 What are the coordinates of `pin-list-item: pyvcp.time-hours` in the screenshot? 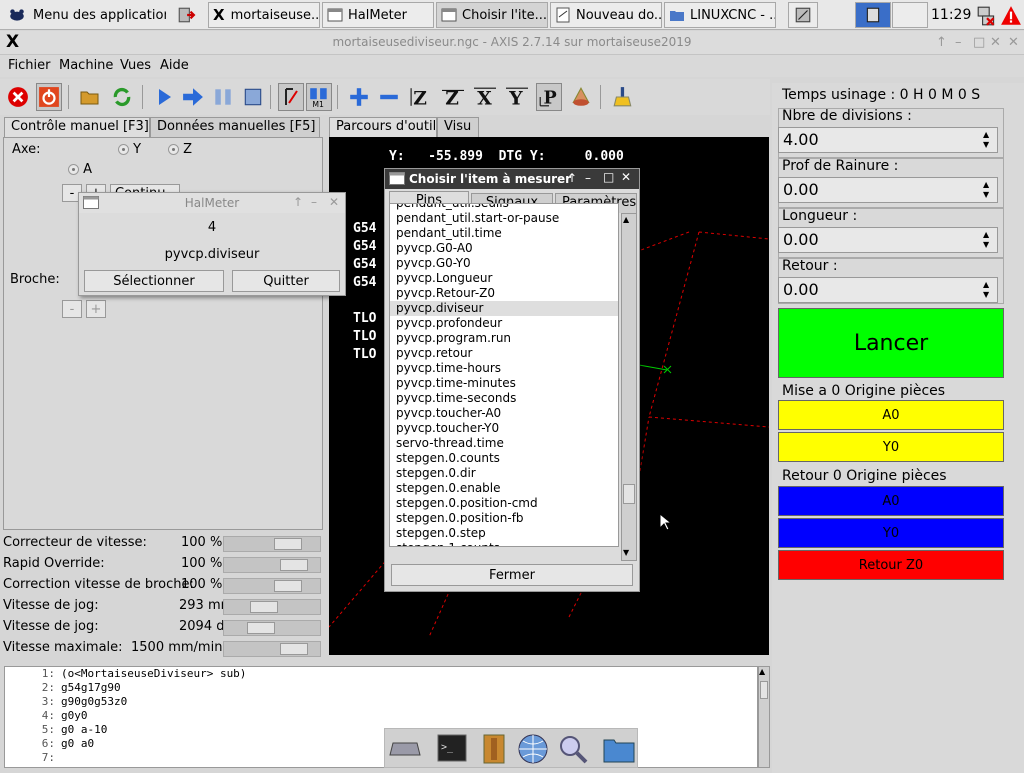 It's located at (504, 368).